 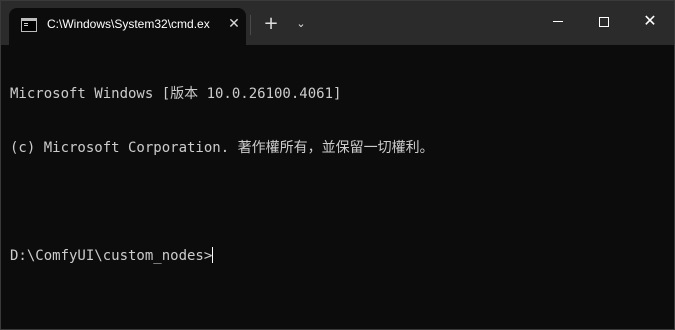 I want to click on text-cursor, so click(x=213, y=255).